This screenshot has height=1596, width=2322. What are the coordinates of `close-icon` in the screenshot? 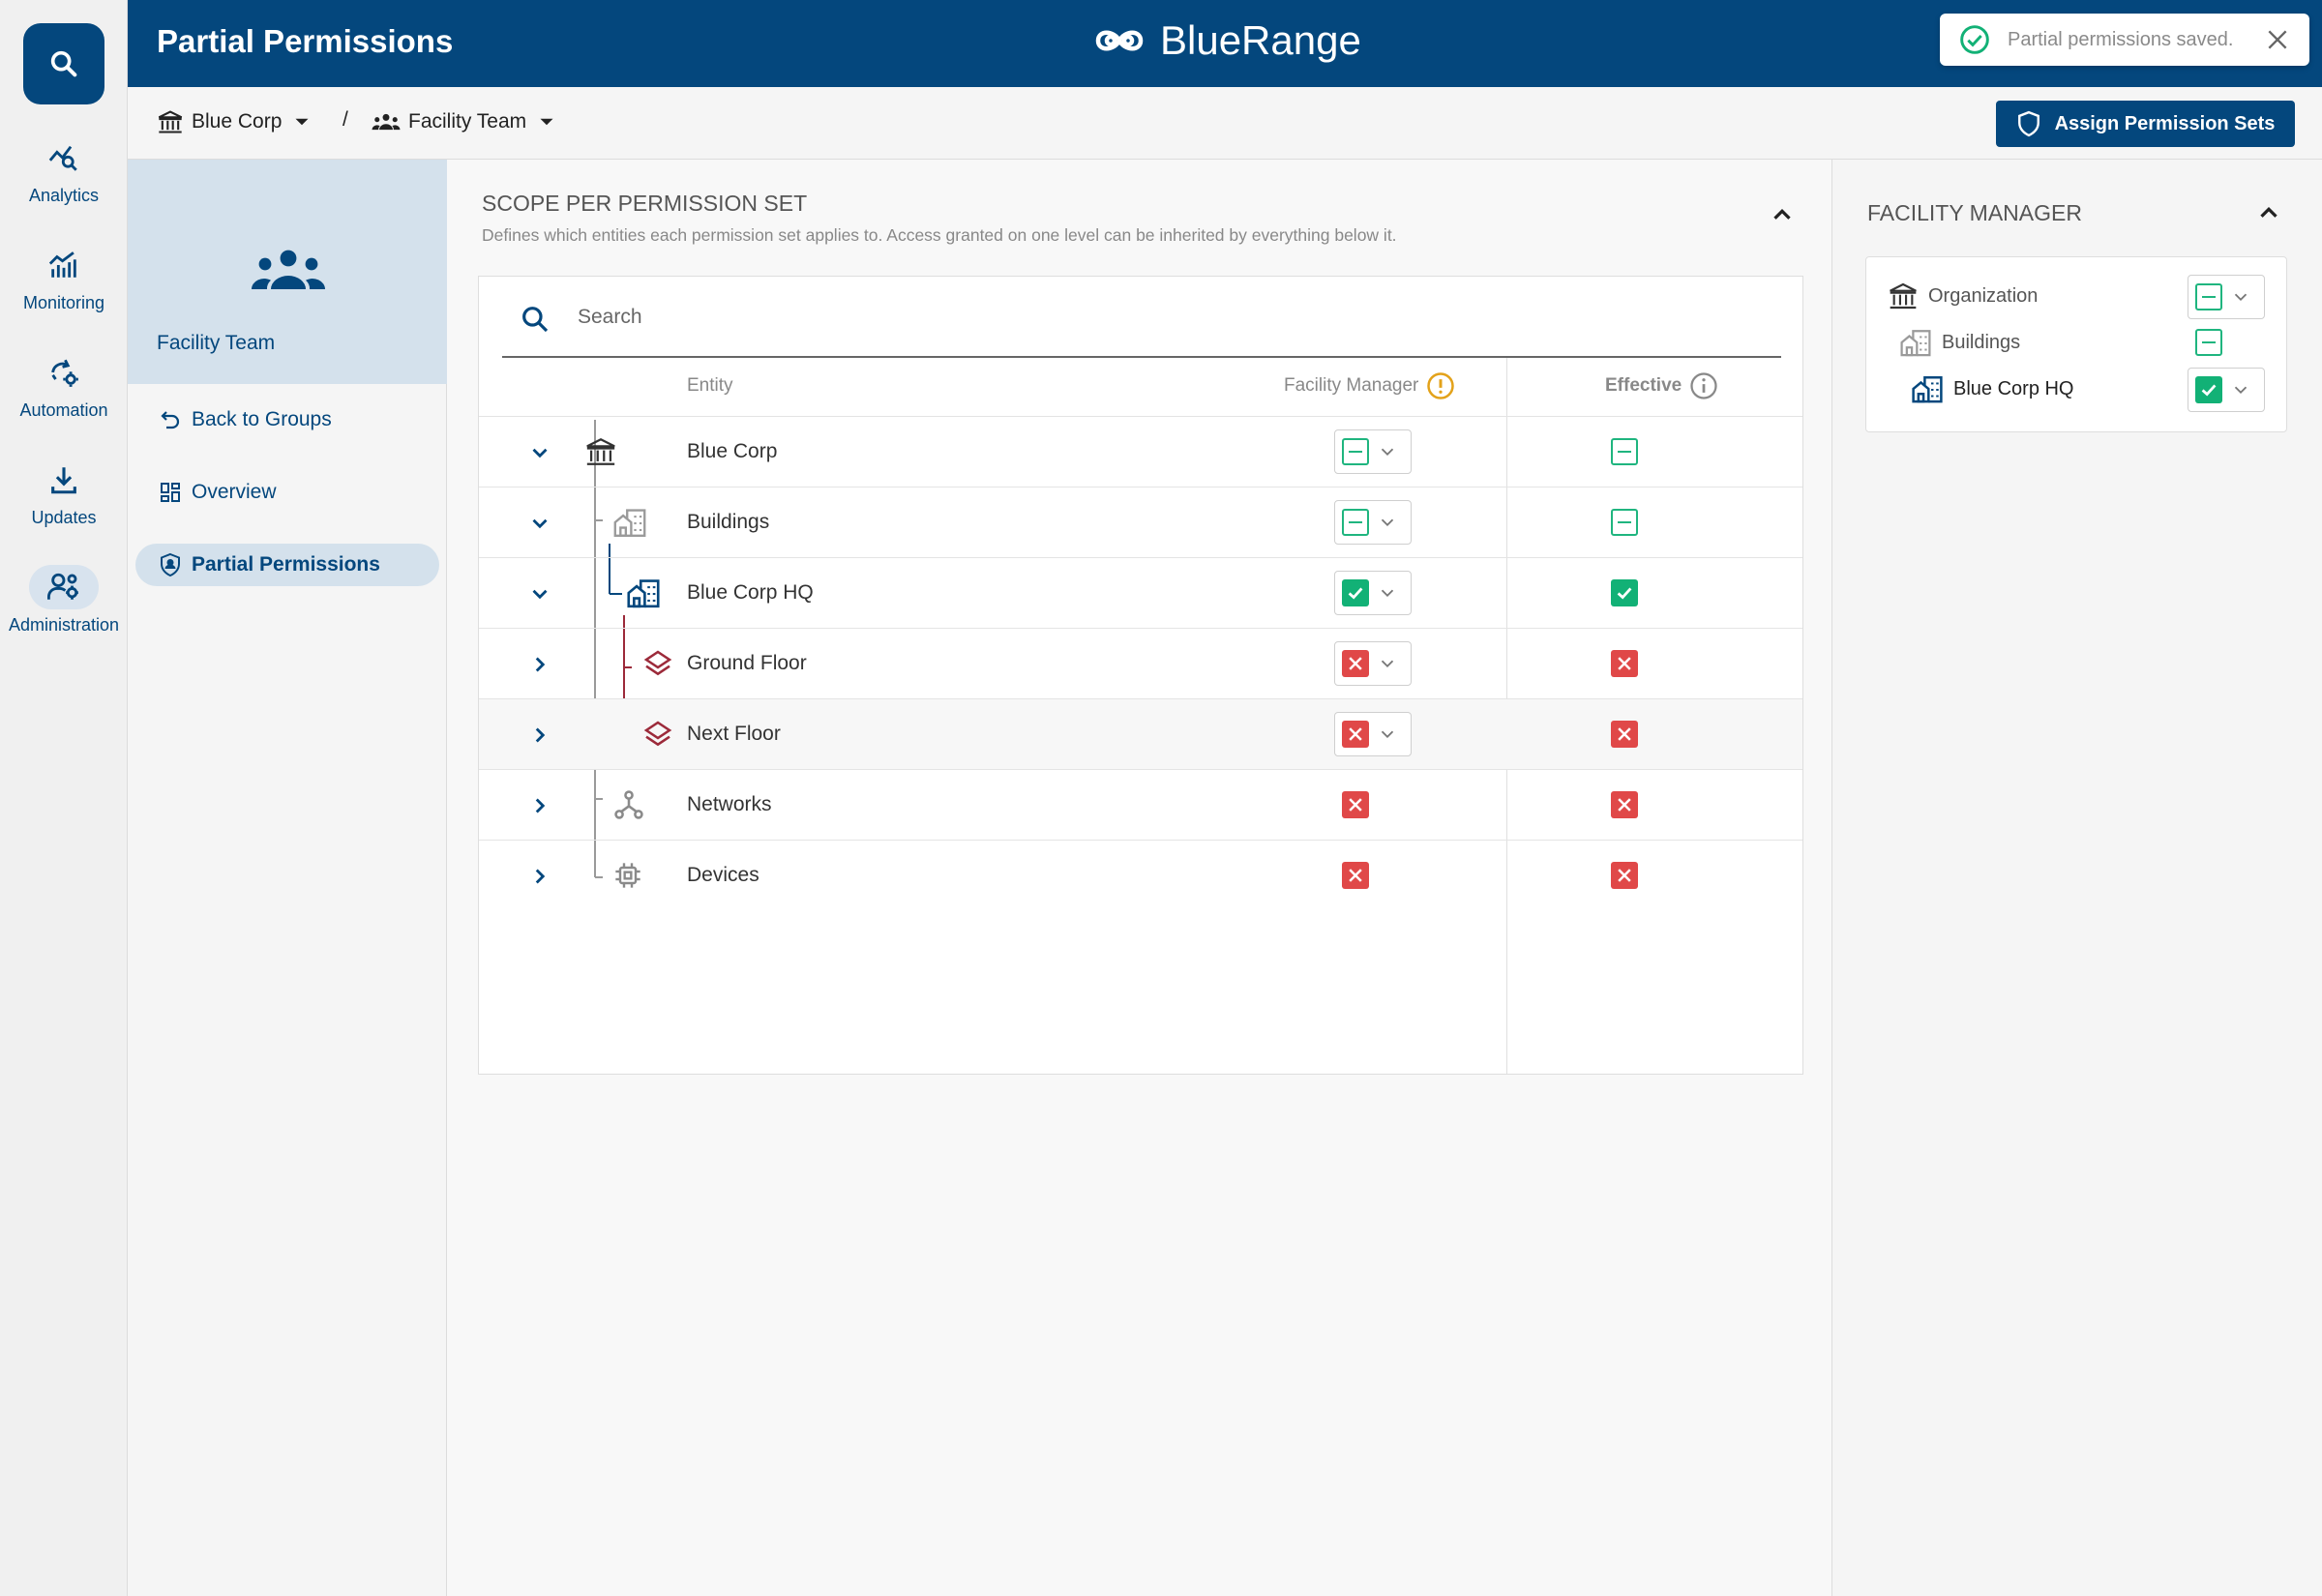 It's located at (2277, 39).